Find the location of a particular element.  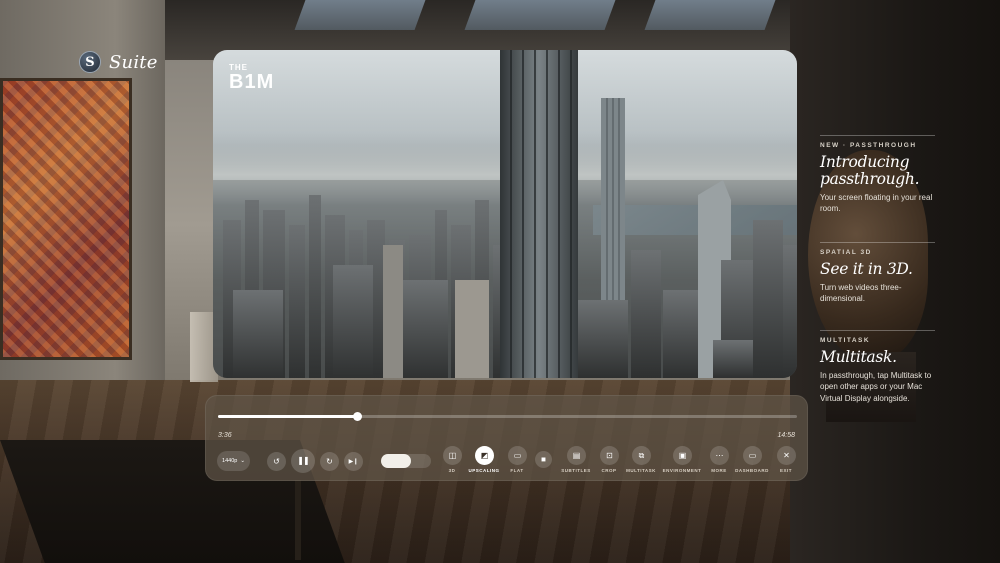

more-button: ⋯ is located at coordinates (719, 455).